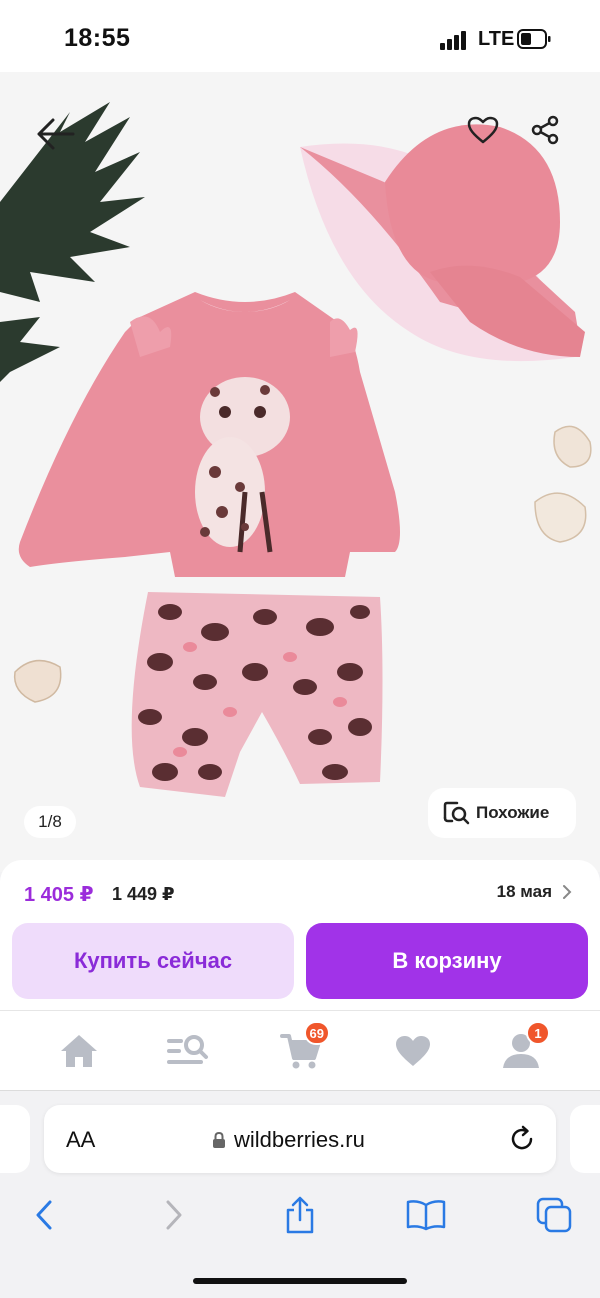 Image resolution: width=600 pixels, height=1298 pixels. I want to click on browser-forward-button, so click(174, 1215).